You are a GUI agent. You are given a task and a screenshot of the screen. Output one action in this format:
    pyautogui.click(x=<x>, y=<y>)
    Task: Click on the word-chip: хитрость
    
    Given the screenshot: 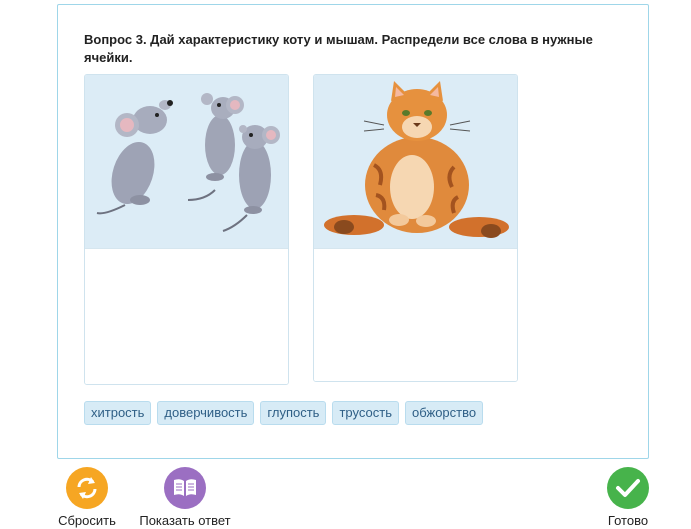 What is the action you would take?
    pyautogui.click(x=118, y=413)
    